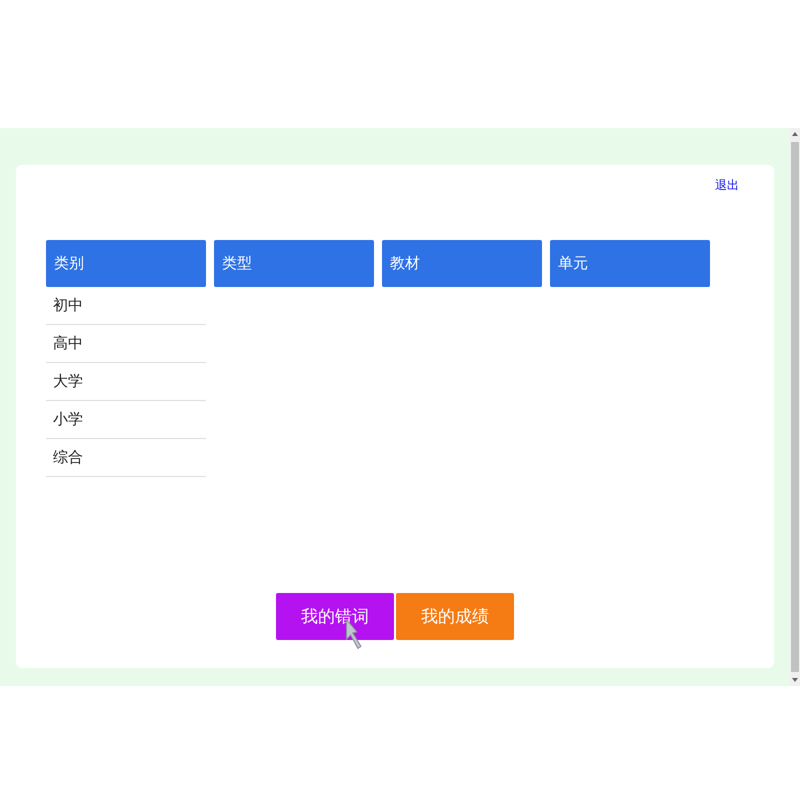 The height and width of the screenshot is (800, 800). I want to click on action-button: 我的错词, so click(335, 616).